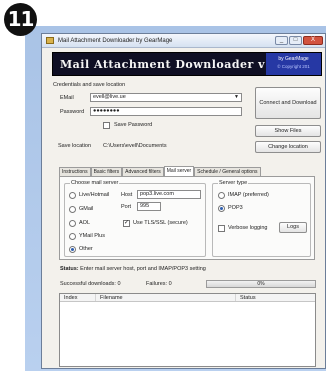 The image size is (326, 371). I want to click on change-location-button: Change location, so click(288, 147).